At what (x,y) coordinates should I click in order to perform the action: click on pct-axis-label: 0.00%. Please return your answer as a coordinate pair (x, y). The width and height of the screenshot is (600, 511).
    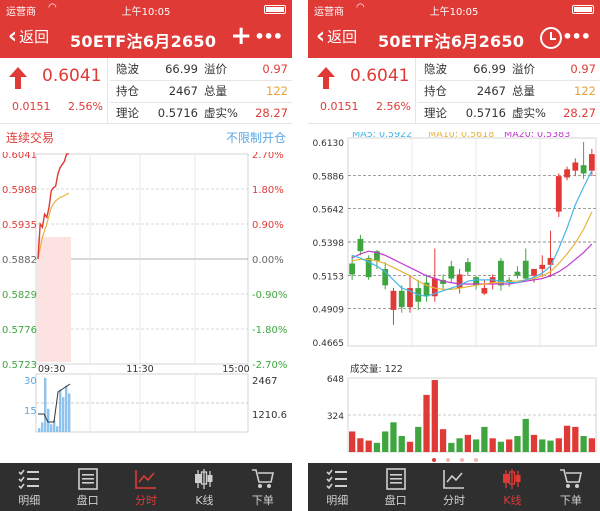
    Looking at the image, I should click on (268, 260).